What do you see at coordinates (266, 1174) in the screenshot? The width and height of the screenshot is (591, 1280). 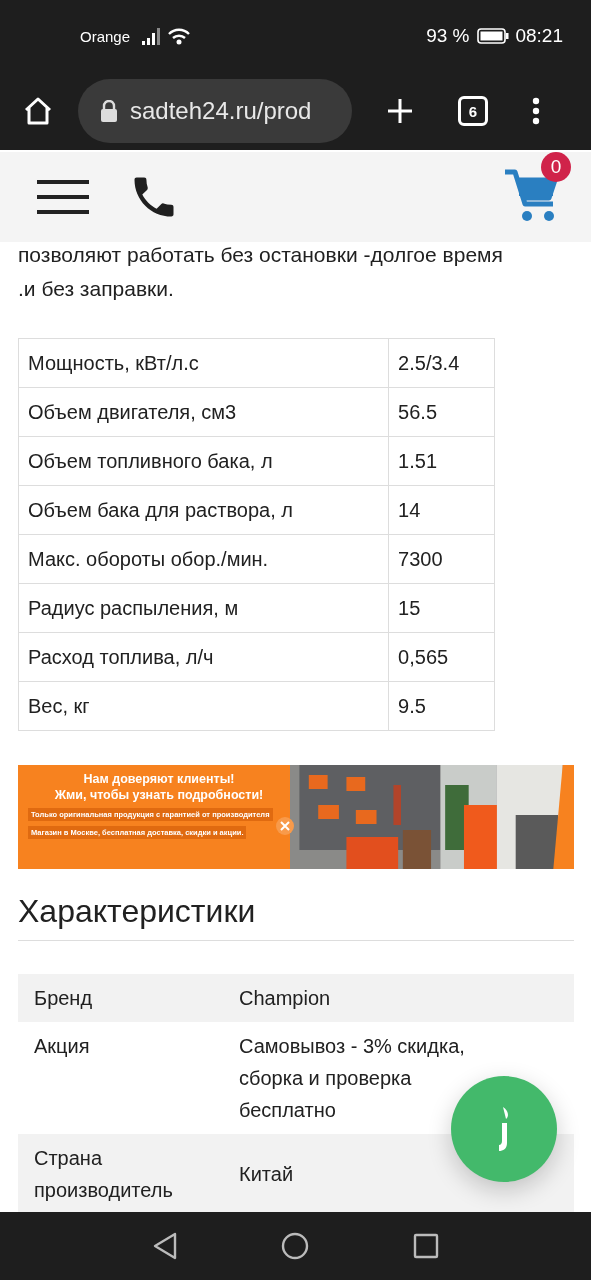 I see `table-cell: Китай` at bounding box center [266, 1174].